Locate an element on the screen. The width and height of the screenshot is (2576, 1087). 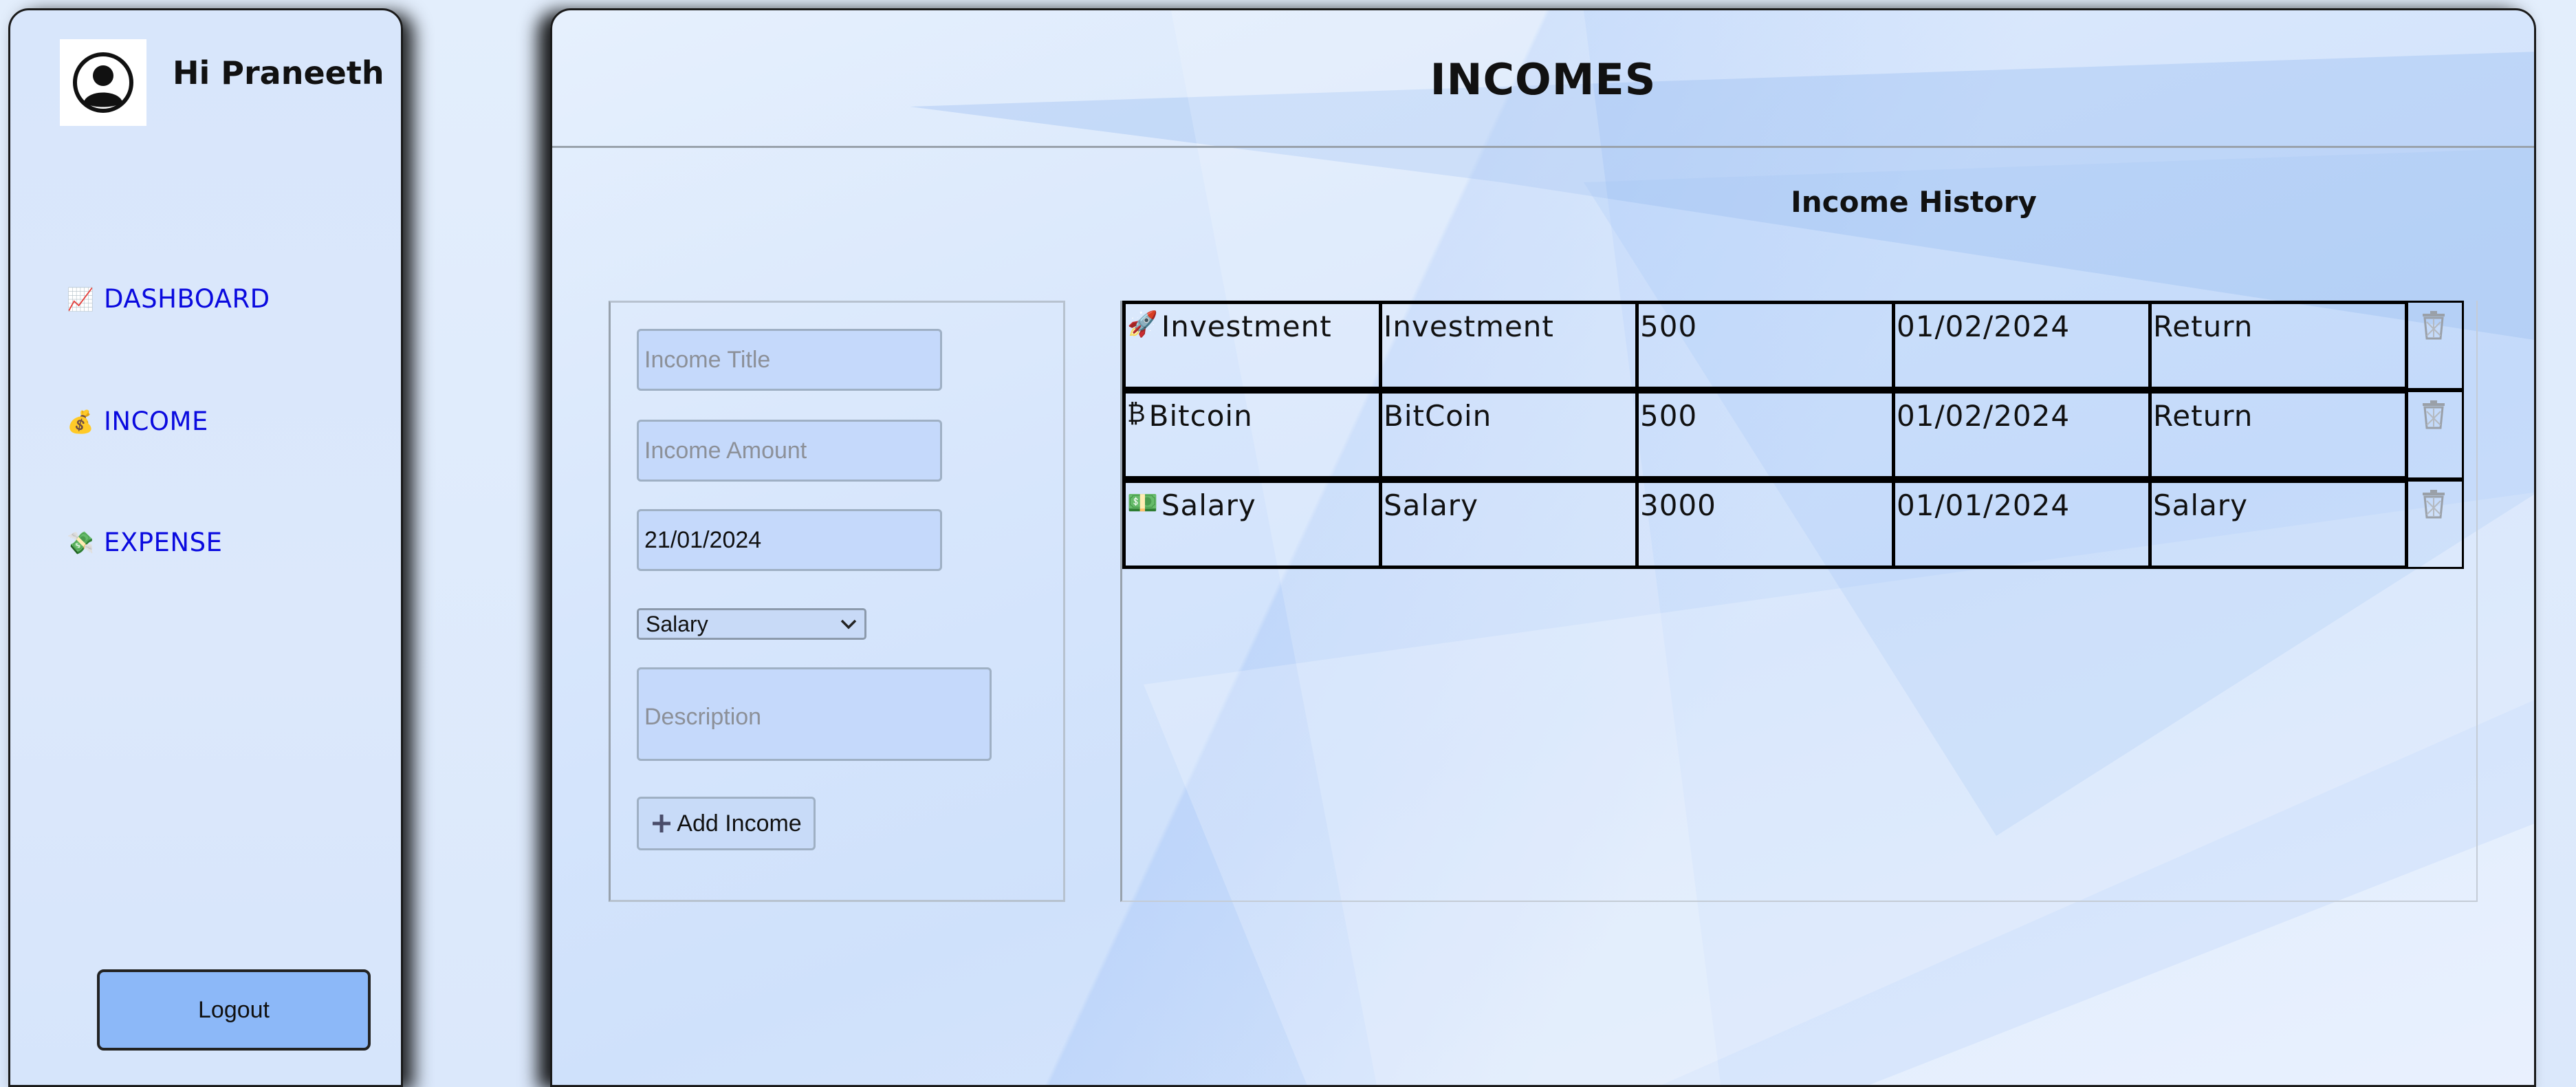
add-income-label: Add Income is located at coordinates (739, 823).